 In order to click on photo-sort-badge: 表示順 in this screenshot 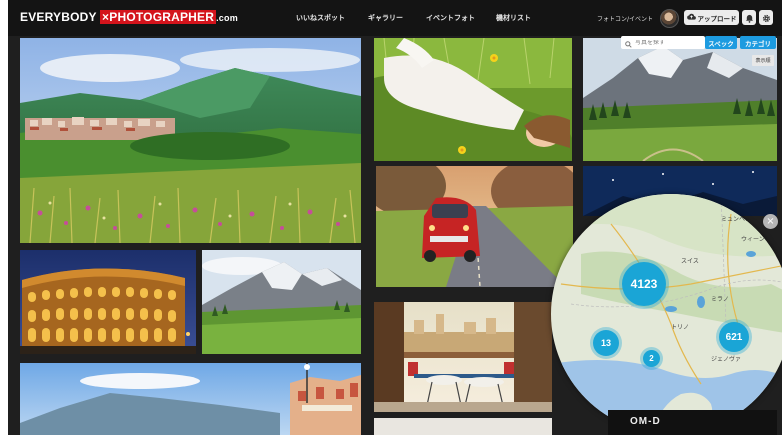, I will do `click(763, 60)`.